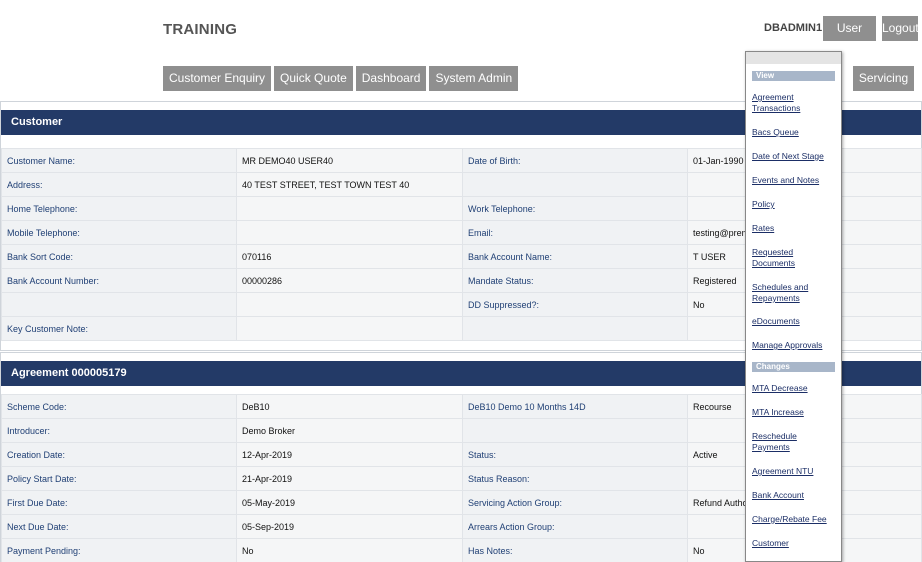  I want to click on field-label: Email:, so click(575, 232).